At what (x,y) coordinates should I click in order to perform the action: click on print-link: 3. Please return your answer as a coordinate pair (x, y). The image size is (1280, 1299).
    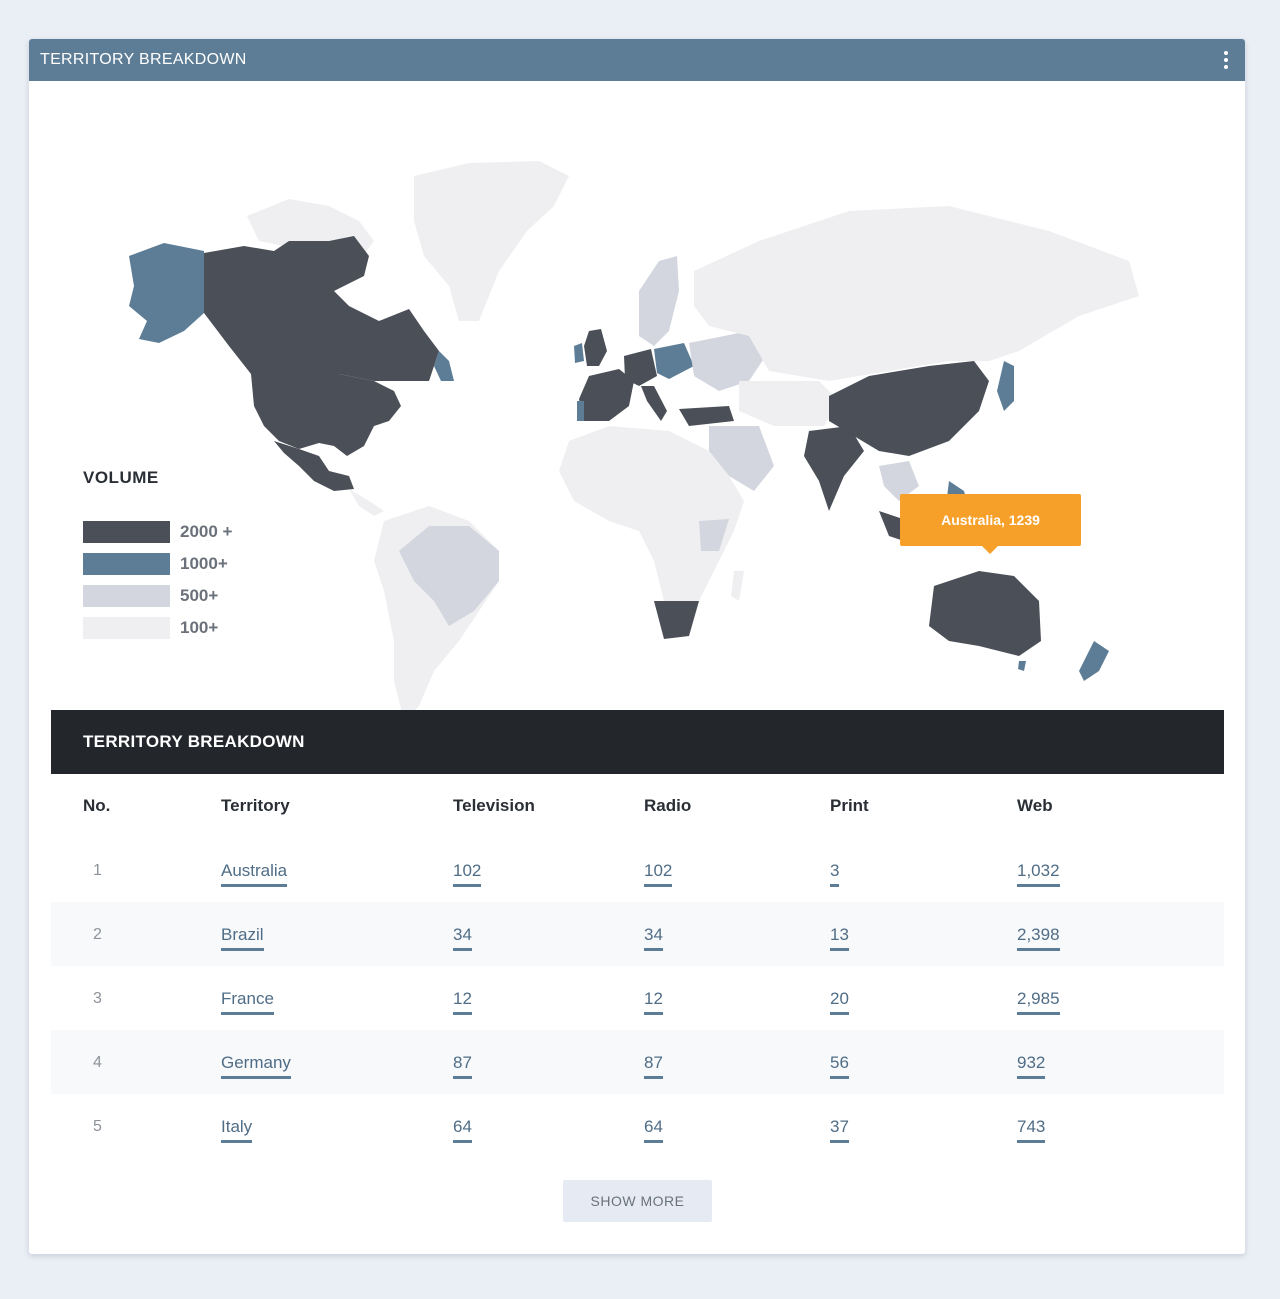
    Looking at the image, I should click on (835, 874).